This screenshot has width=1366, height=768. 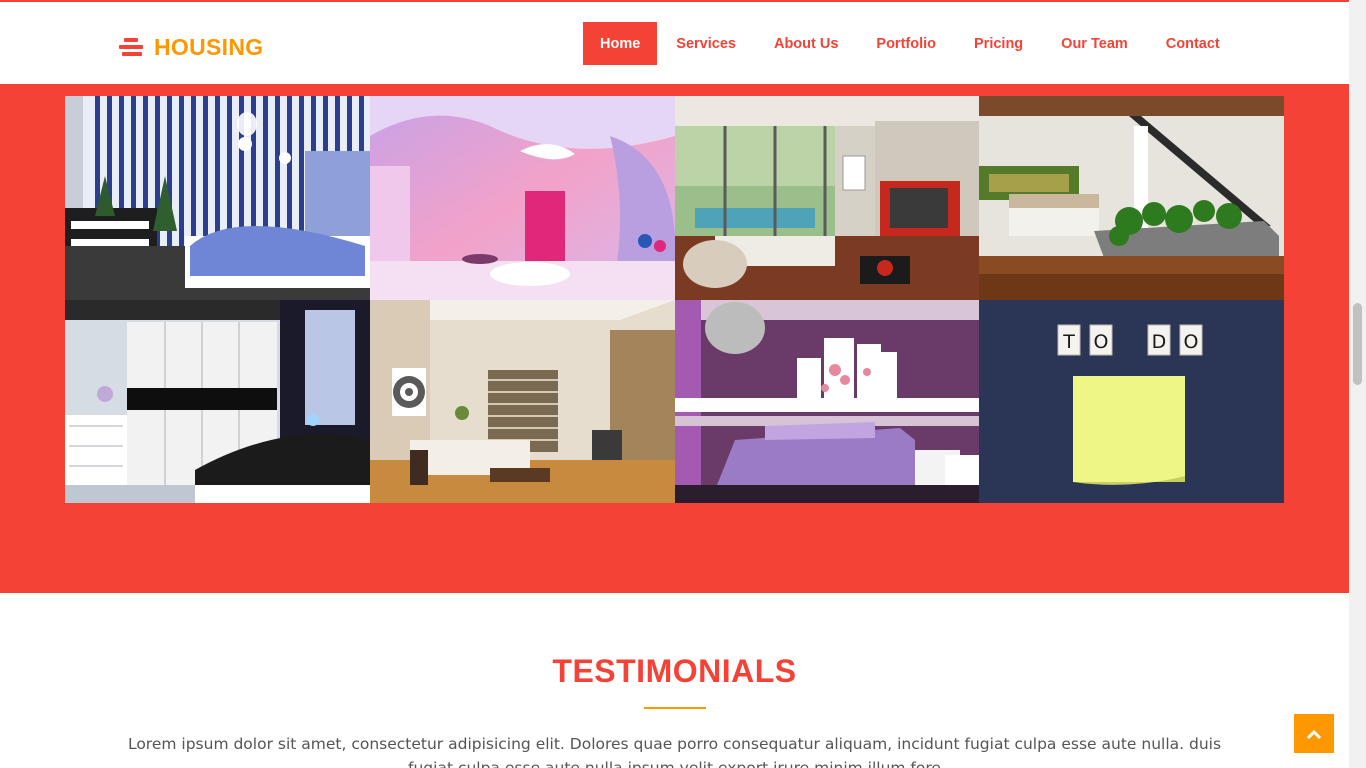 What do you see at coordinates (1131, 401) in the screenshot?
I see `gallery-image-todo-sticky-note: TODO` at bounding box center [1131, 401].